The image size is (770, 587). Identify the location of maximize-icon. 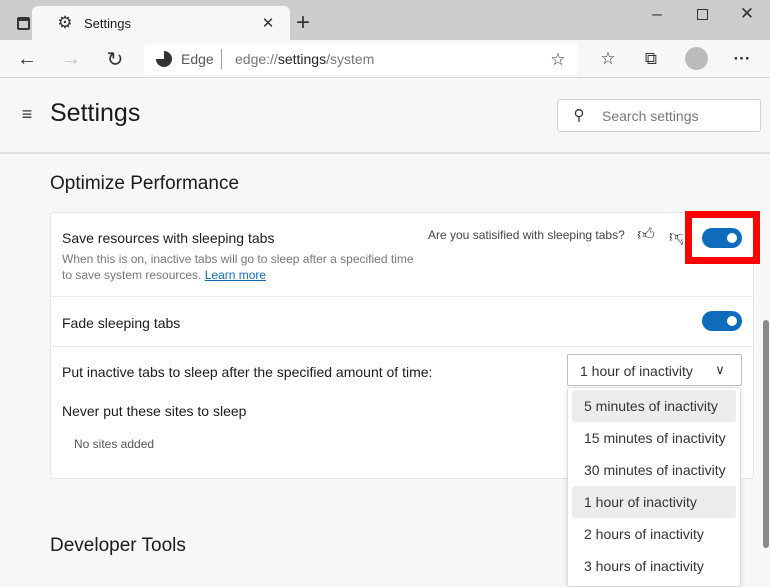
(702, 14).